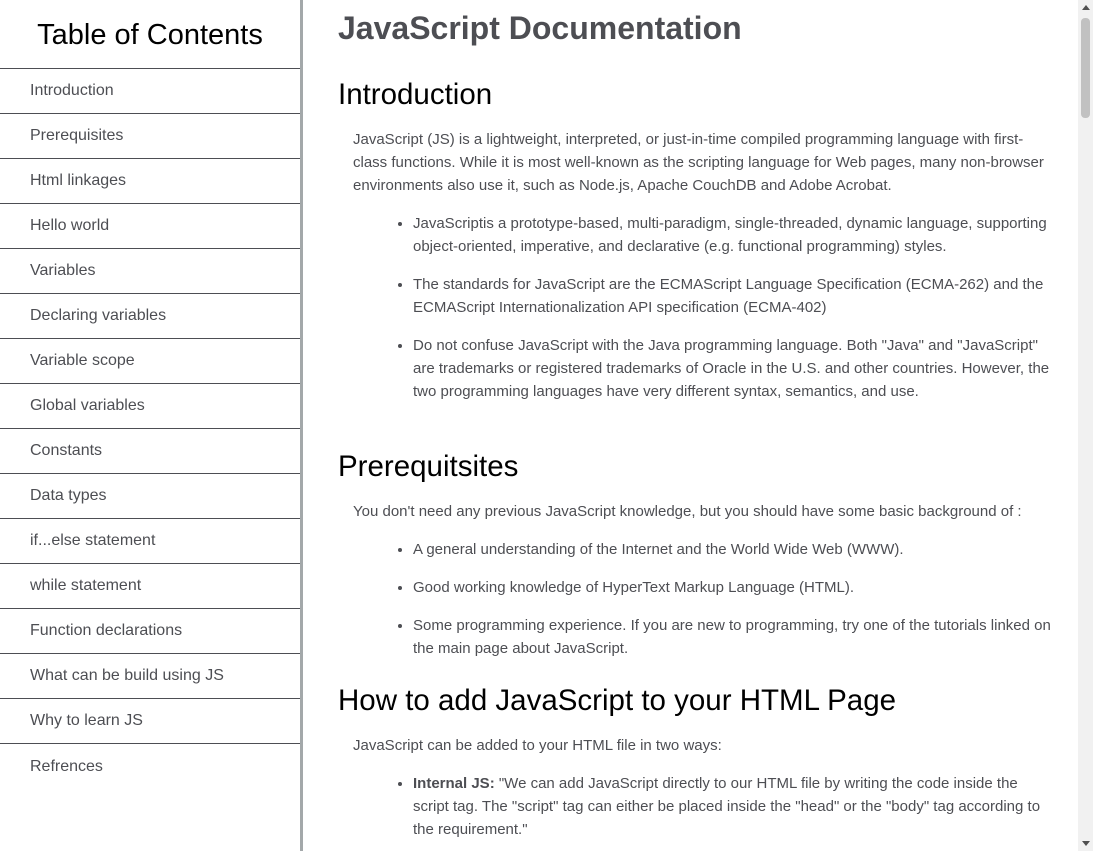 Image resolution: width=1093 pixels, height=851 pixels. What do you see at coordinates (150, 451) in the screenshot?
I see `nav-link-constants: Constants` at bounding box center [150, 451].